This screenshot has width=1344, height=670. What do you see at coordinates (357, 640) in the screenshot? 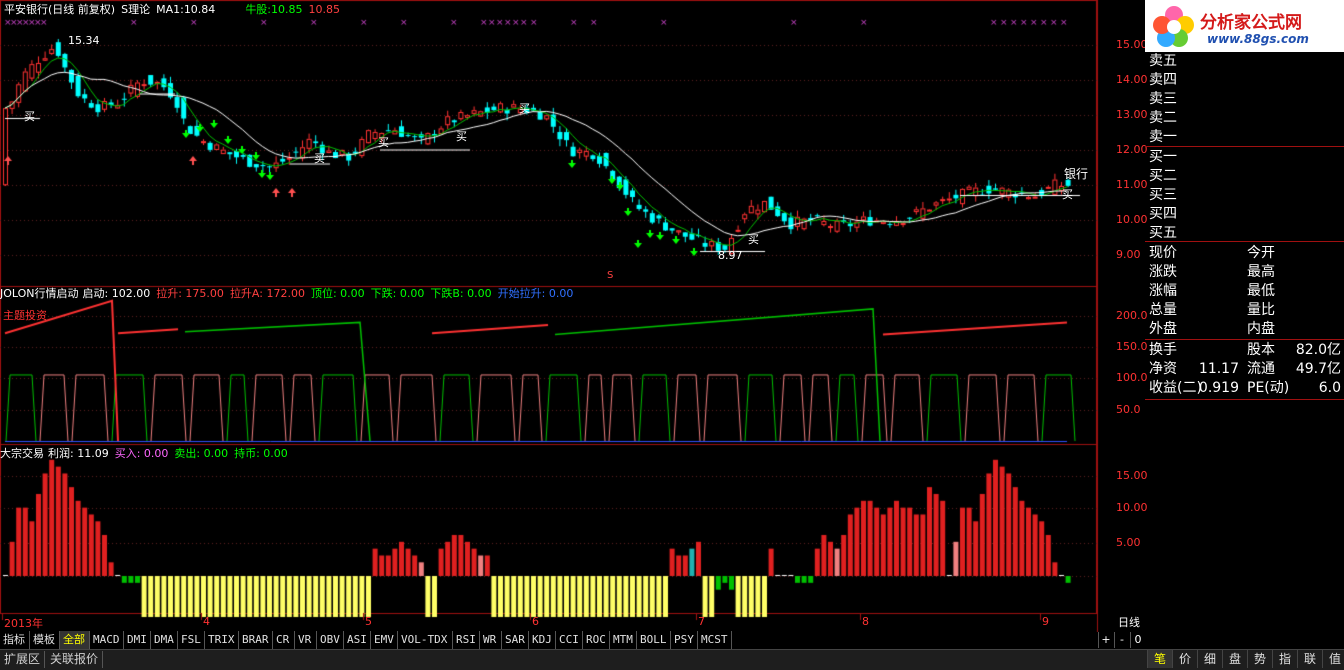
I see `toolbar-tab: ASI` at bounding box center [357, 640].